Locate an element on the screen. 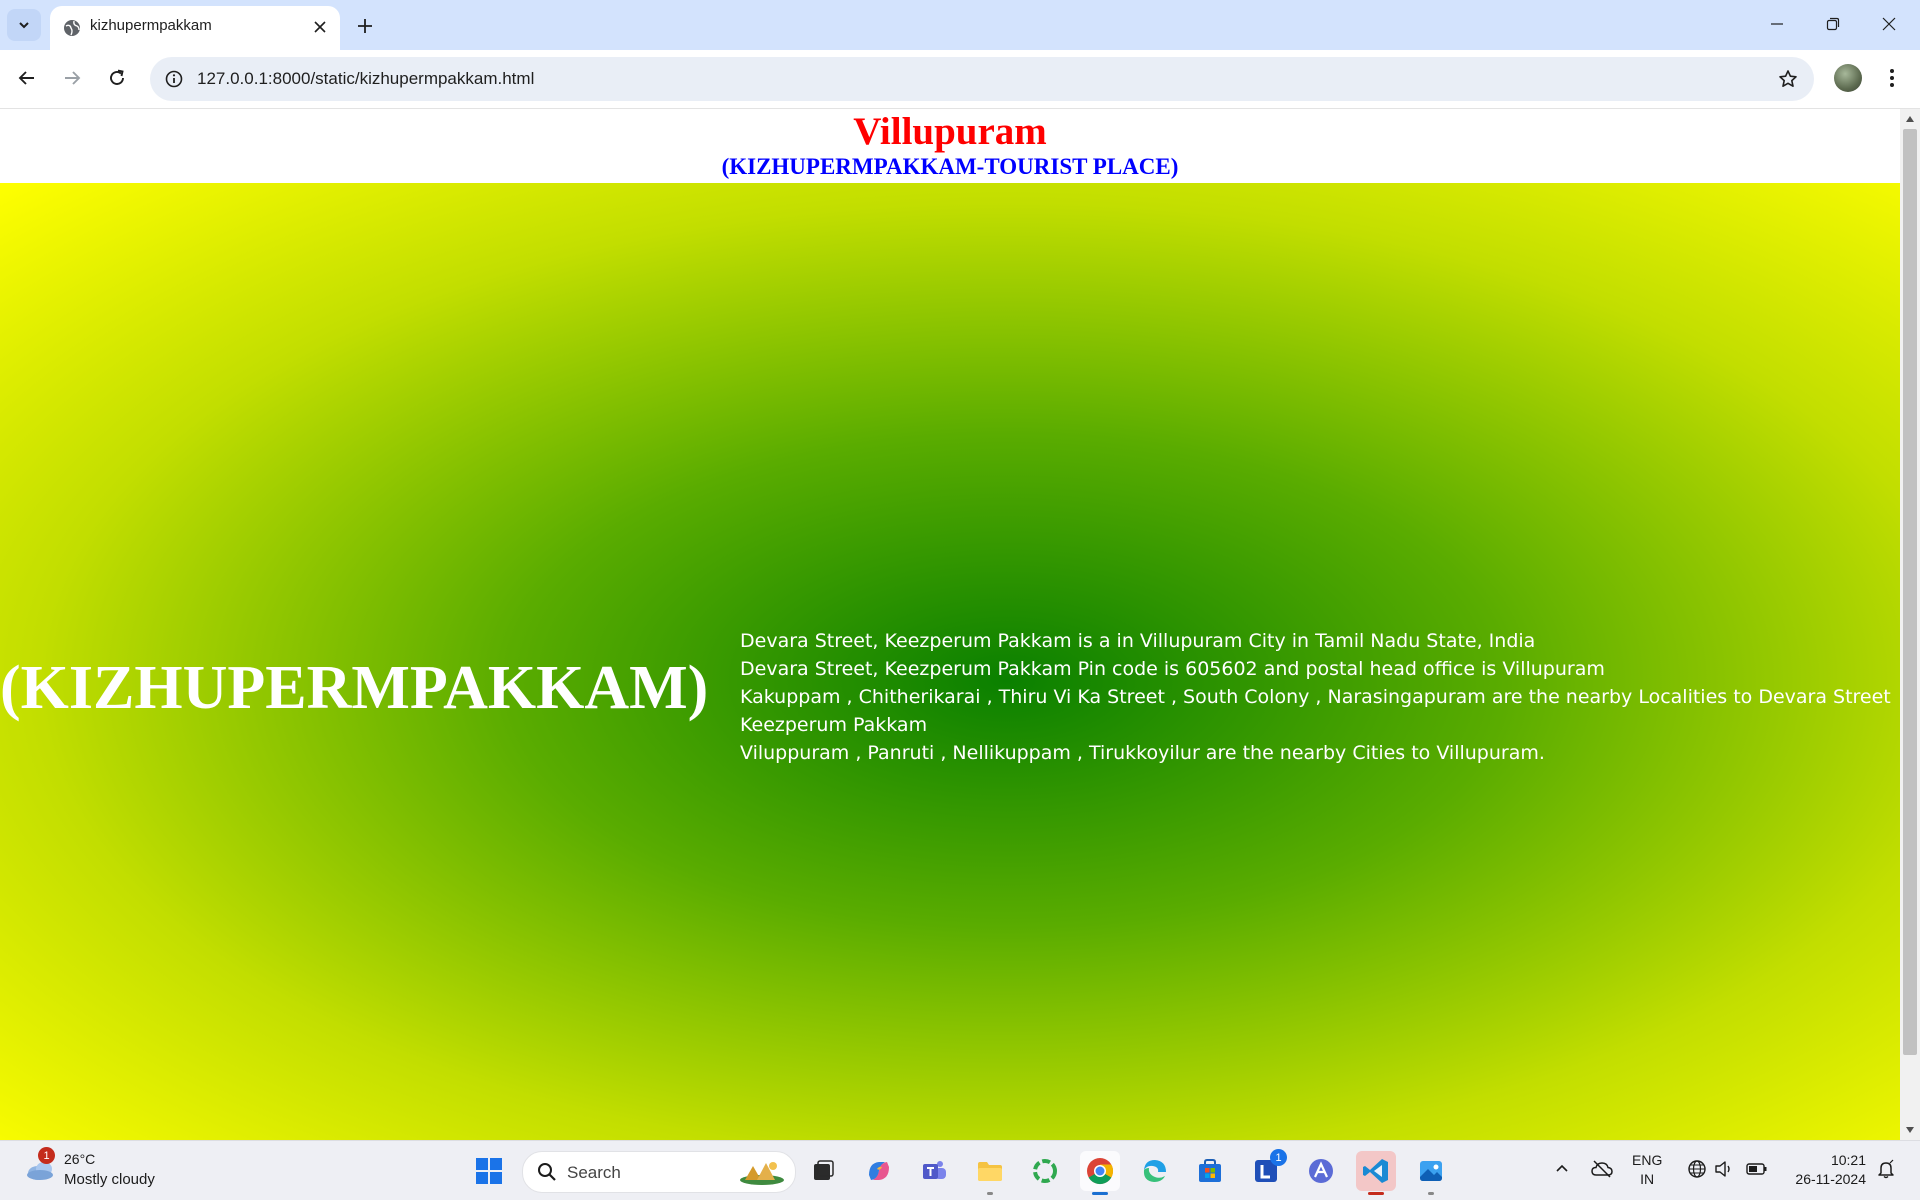 The height and width of the screenshot is (1200, 1920). triangle-up-icon is located at coordinates (1910, 119).